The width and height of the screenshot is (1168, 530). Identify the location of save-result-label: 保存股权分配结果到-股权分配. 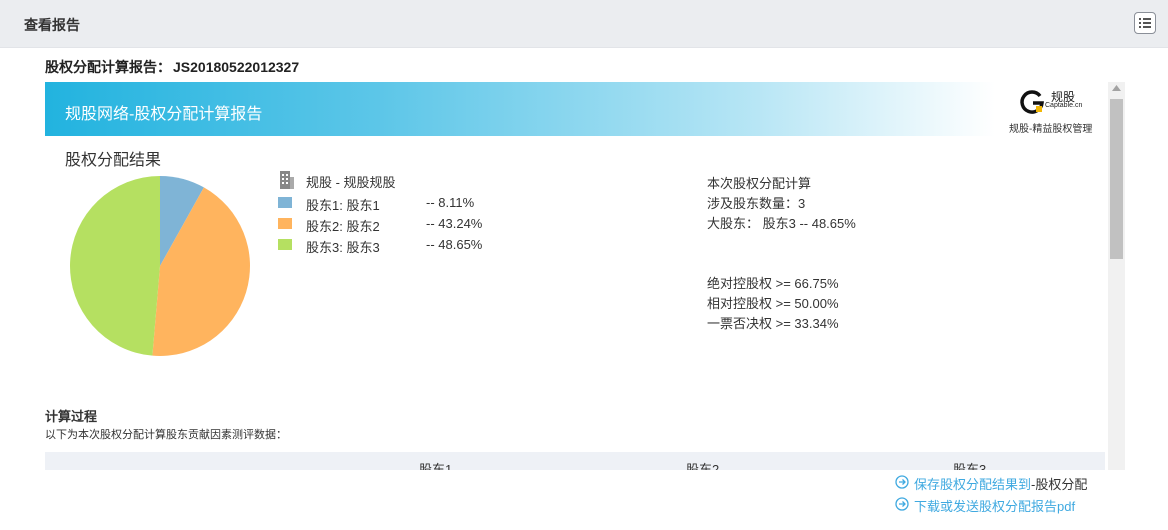
(1000, 483).